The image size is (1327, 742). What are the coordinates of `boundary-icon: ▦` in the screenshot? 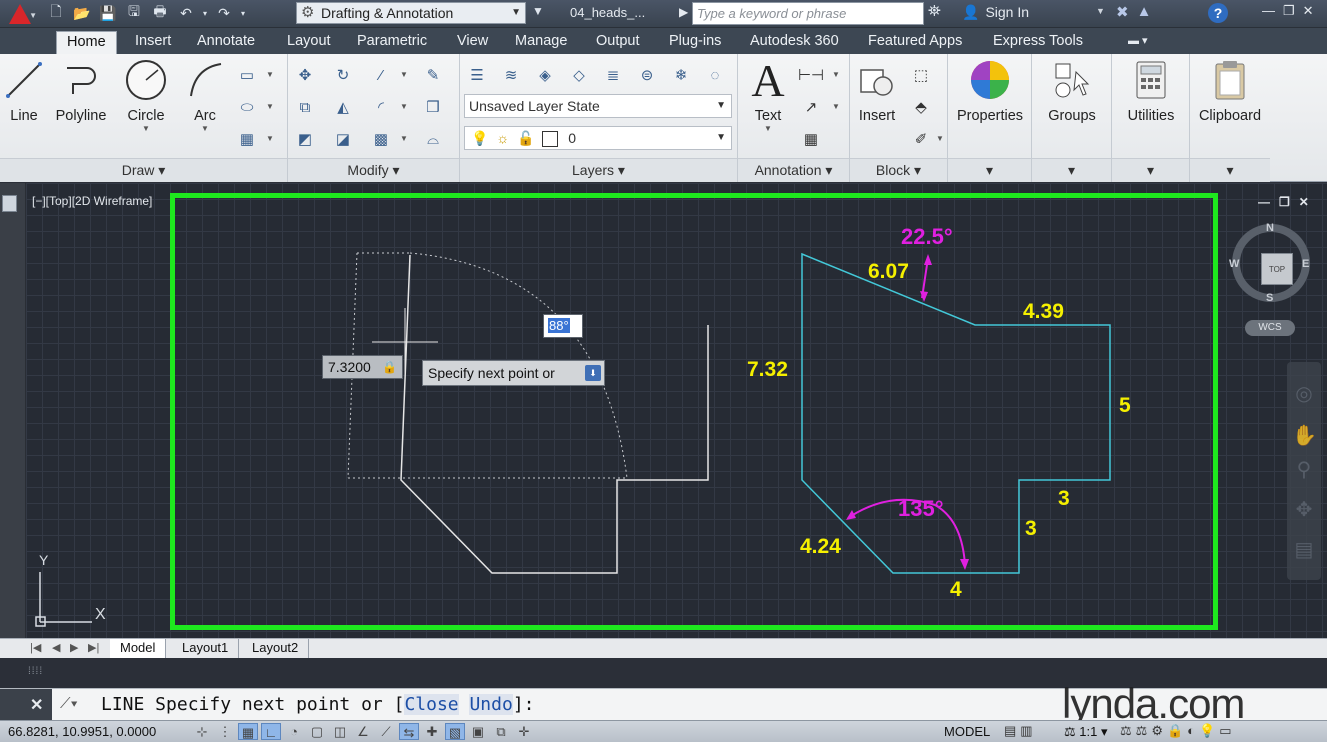 It's located at (247, 139).